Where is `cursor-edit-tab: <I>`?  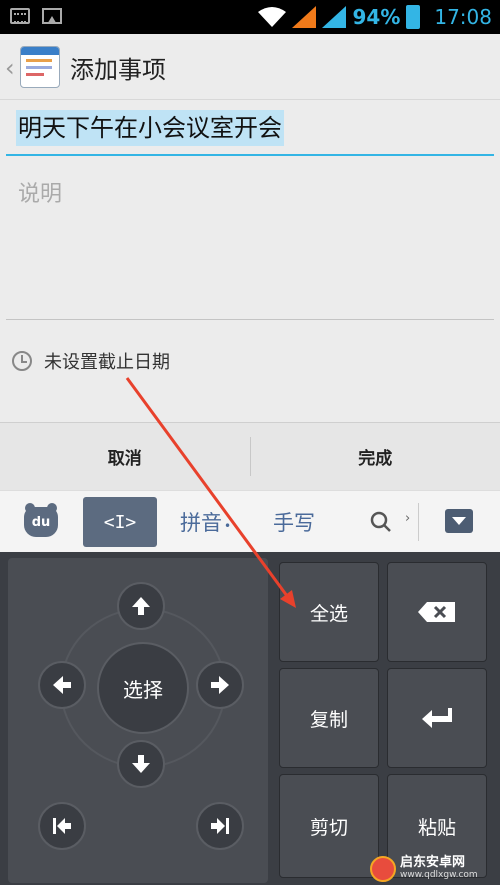
cursor-edit-tab: <I> is located at coordinates (120, 522).